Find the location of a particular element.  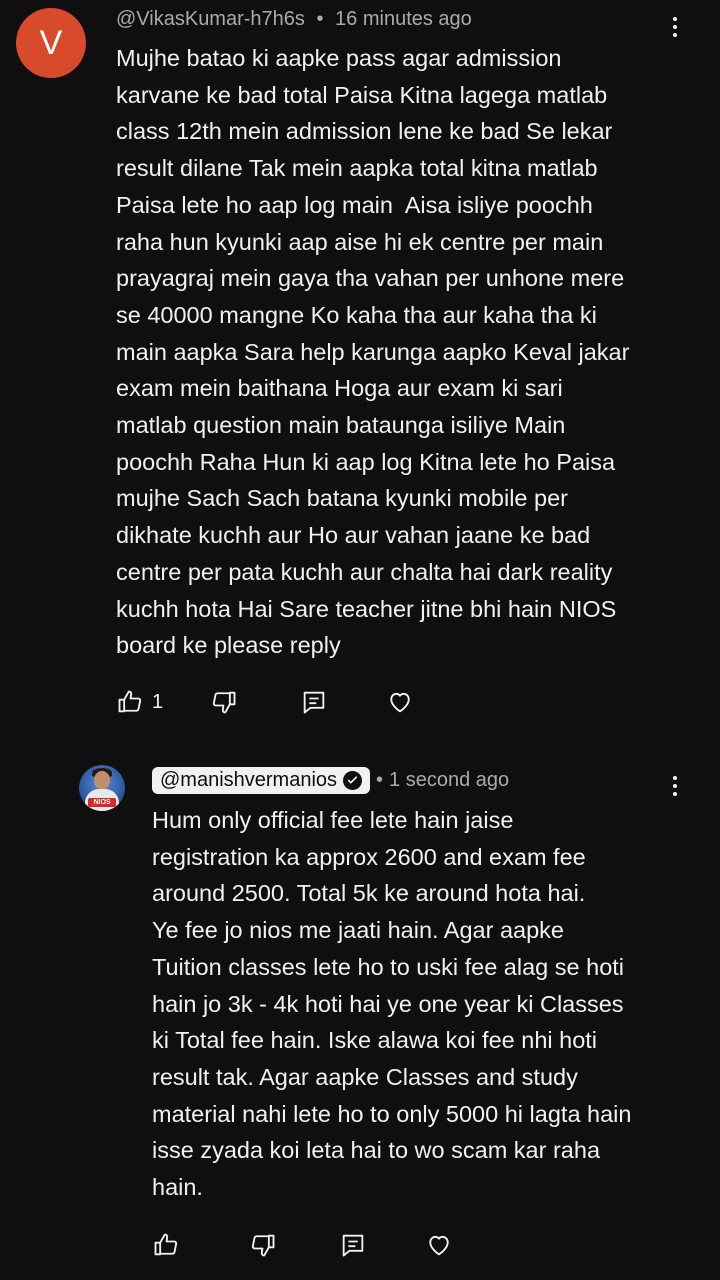

avatar-vikas: V is located at coordinates (51, 43).